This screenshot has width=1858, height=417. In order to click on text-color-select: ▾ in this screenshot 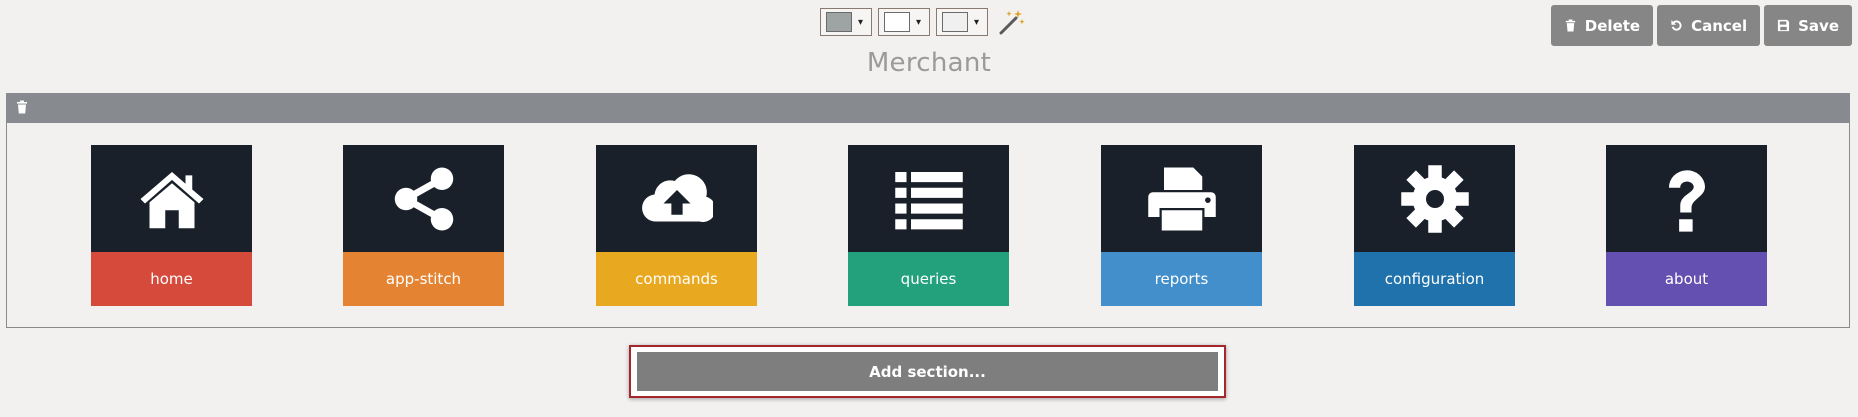, I will do `click(962, 22)`.